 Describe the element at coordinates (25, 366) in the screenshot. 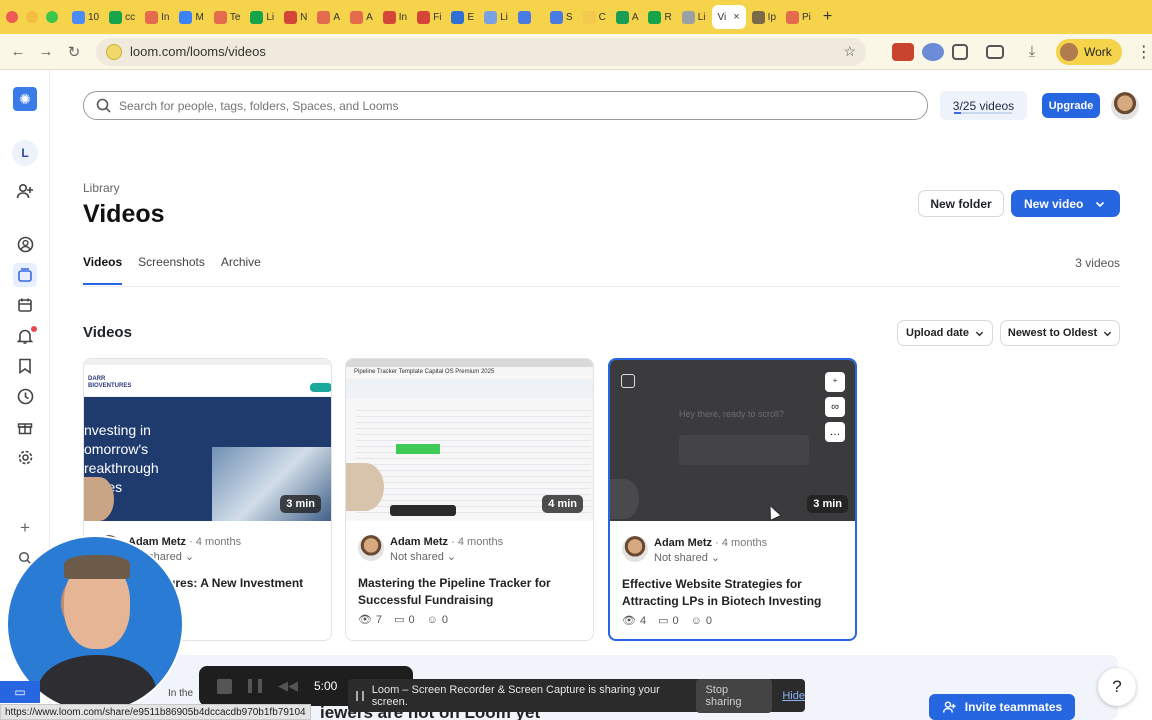

I see `bookmark-icon` at that location.